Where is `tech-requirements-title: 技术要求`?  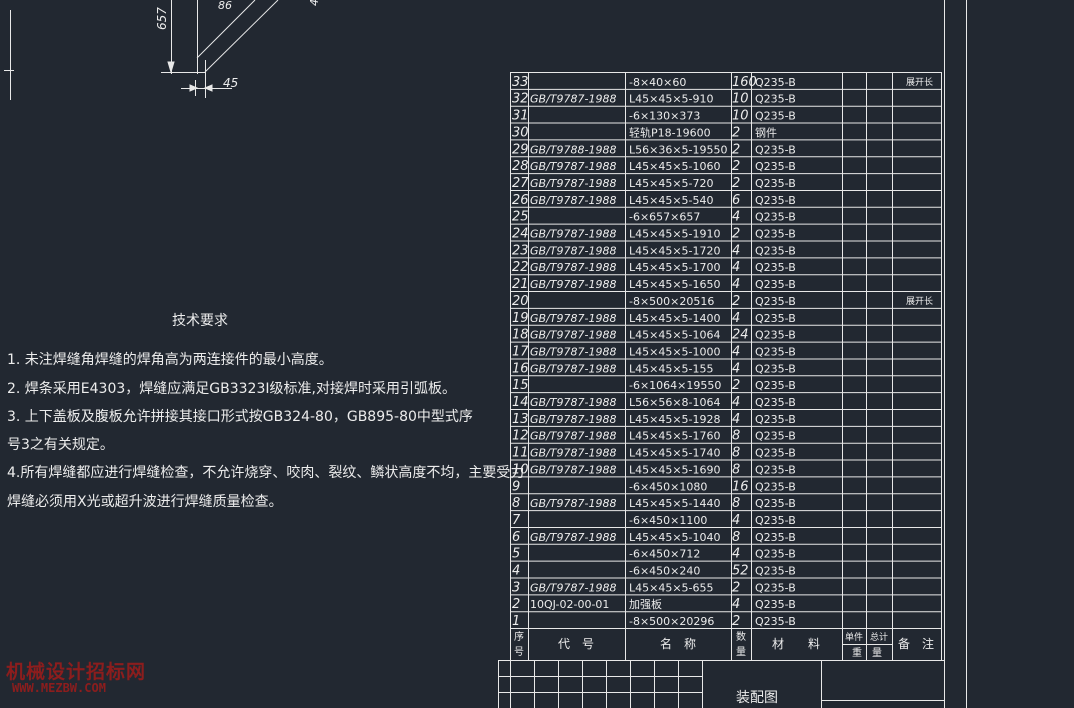
tech-requirements-title: 技术要求 is located at coordinates (200, 321).